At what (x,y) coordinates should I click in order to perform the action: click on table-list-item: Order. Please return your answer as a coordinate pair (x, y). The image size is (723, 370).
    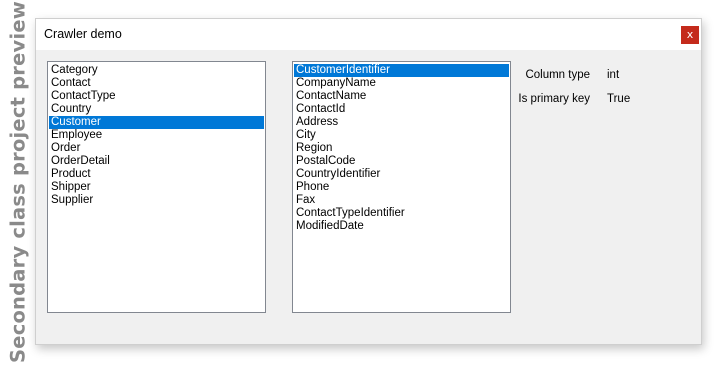
    Looking at the image, I should click on (156, 148).